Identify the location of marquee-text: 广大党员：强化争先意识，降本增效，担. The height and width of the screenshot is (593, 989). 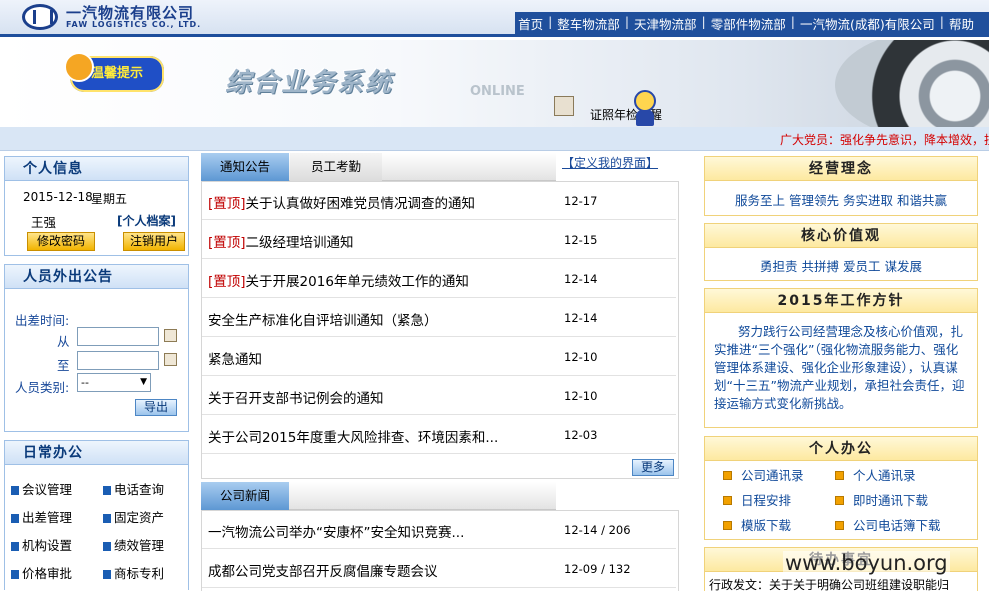
(884, 139).